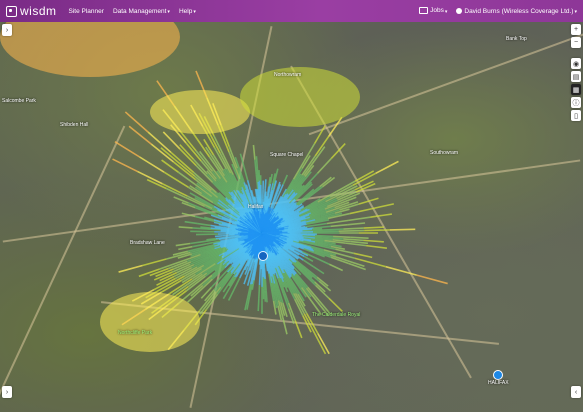  Describe the element at coordinates (576, 392) in the screenshot. I see `expand-right-panel-button: ‹` at that location.